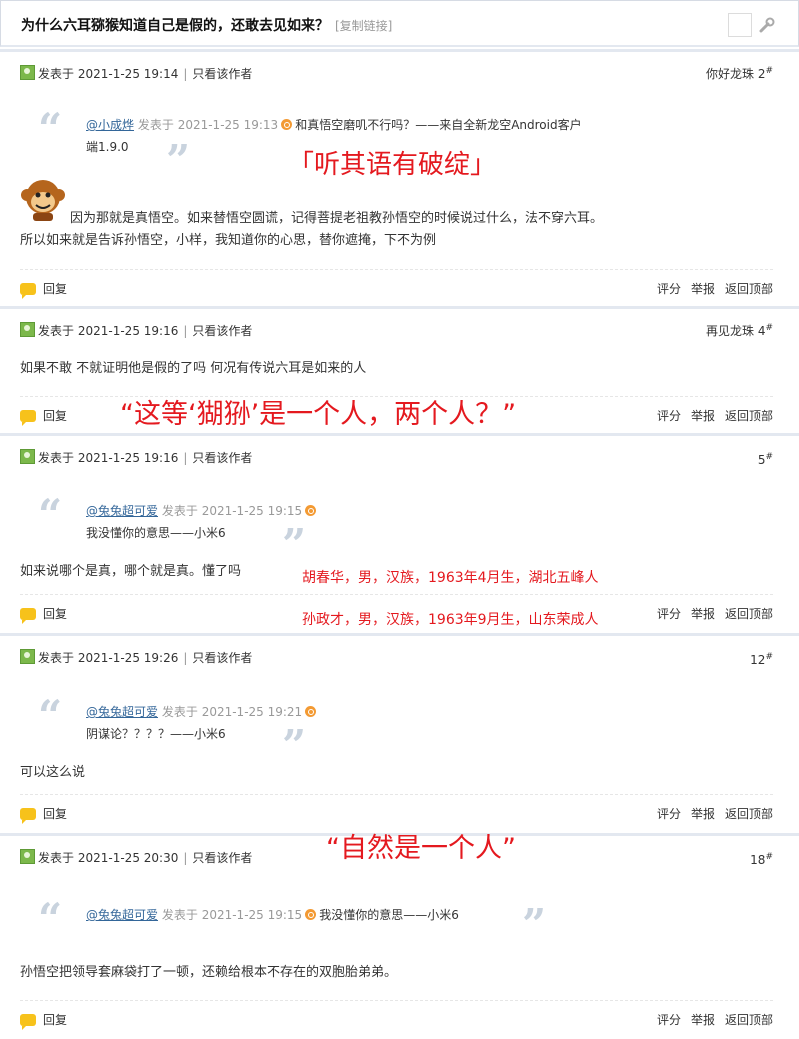  Describe the element at coordinates (739, 73) in the screenshot. I see `floor-label: 你好龙珠 2#` at that location.